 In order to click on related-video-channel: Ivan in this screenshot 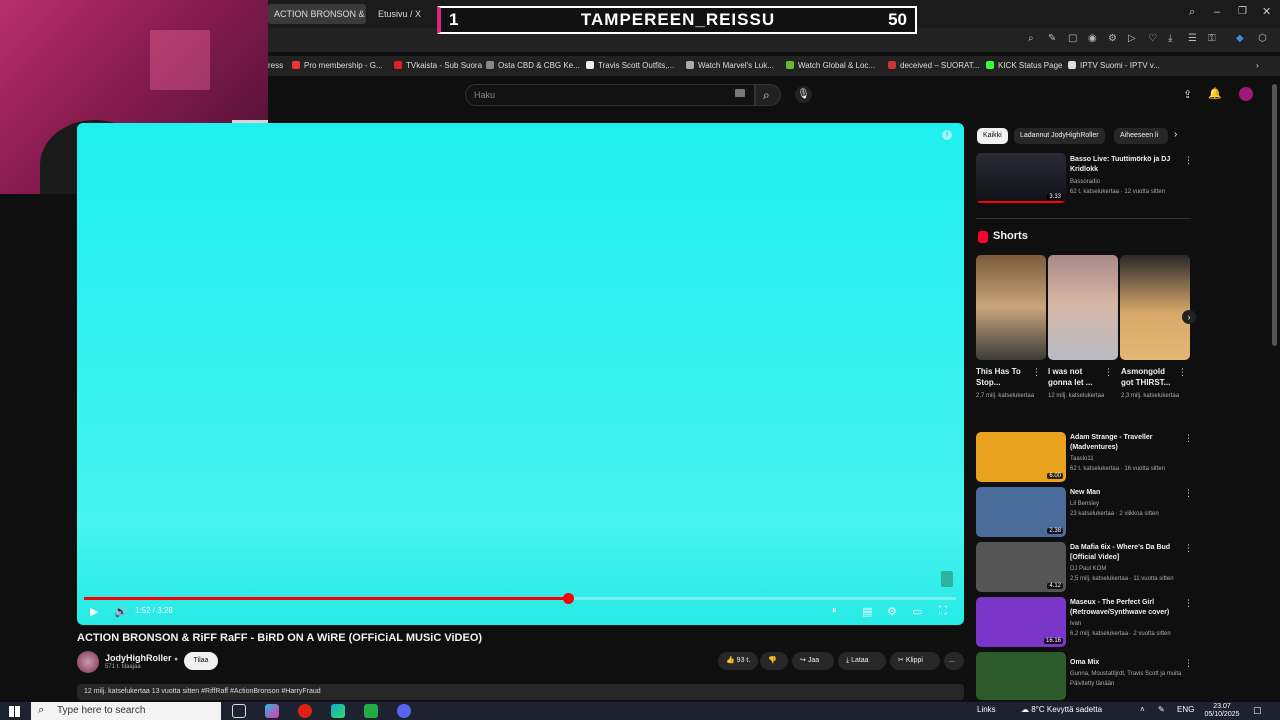, I will do `click(1130, 624)`.